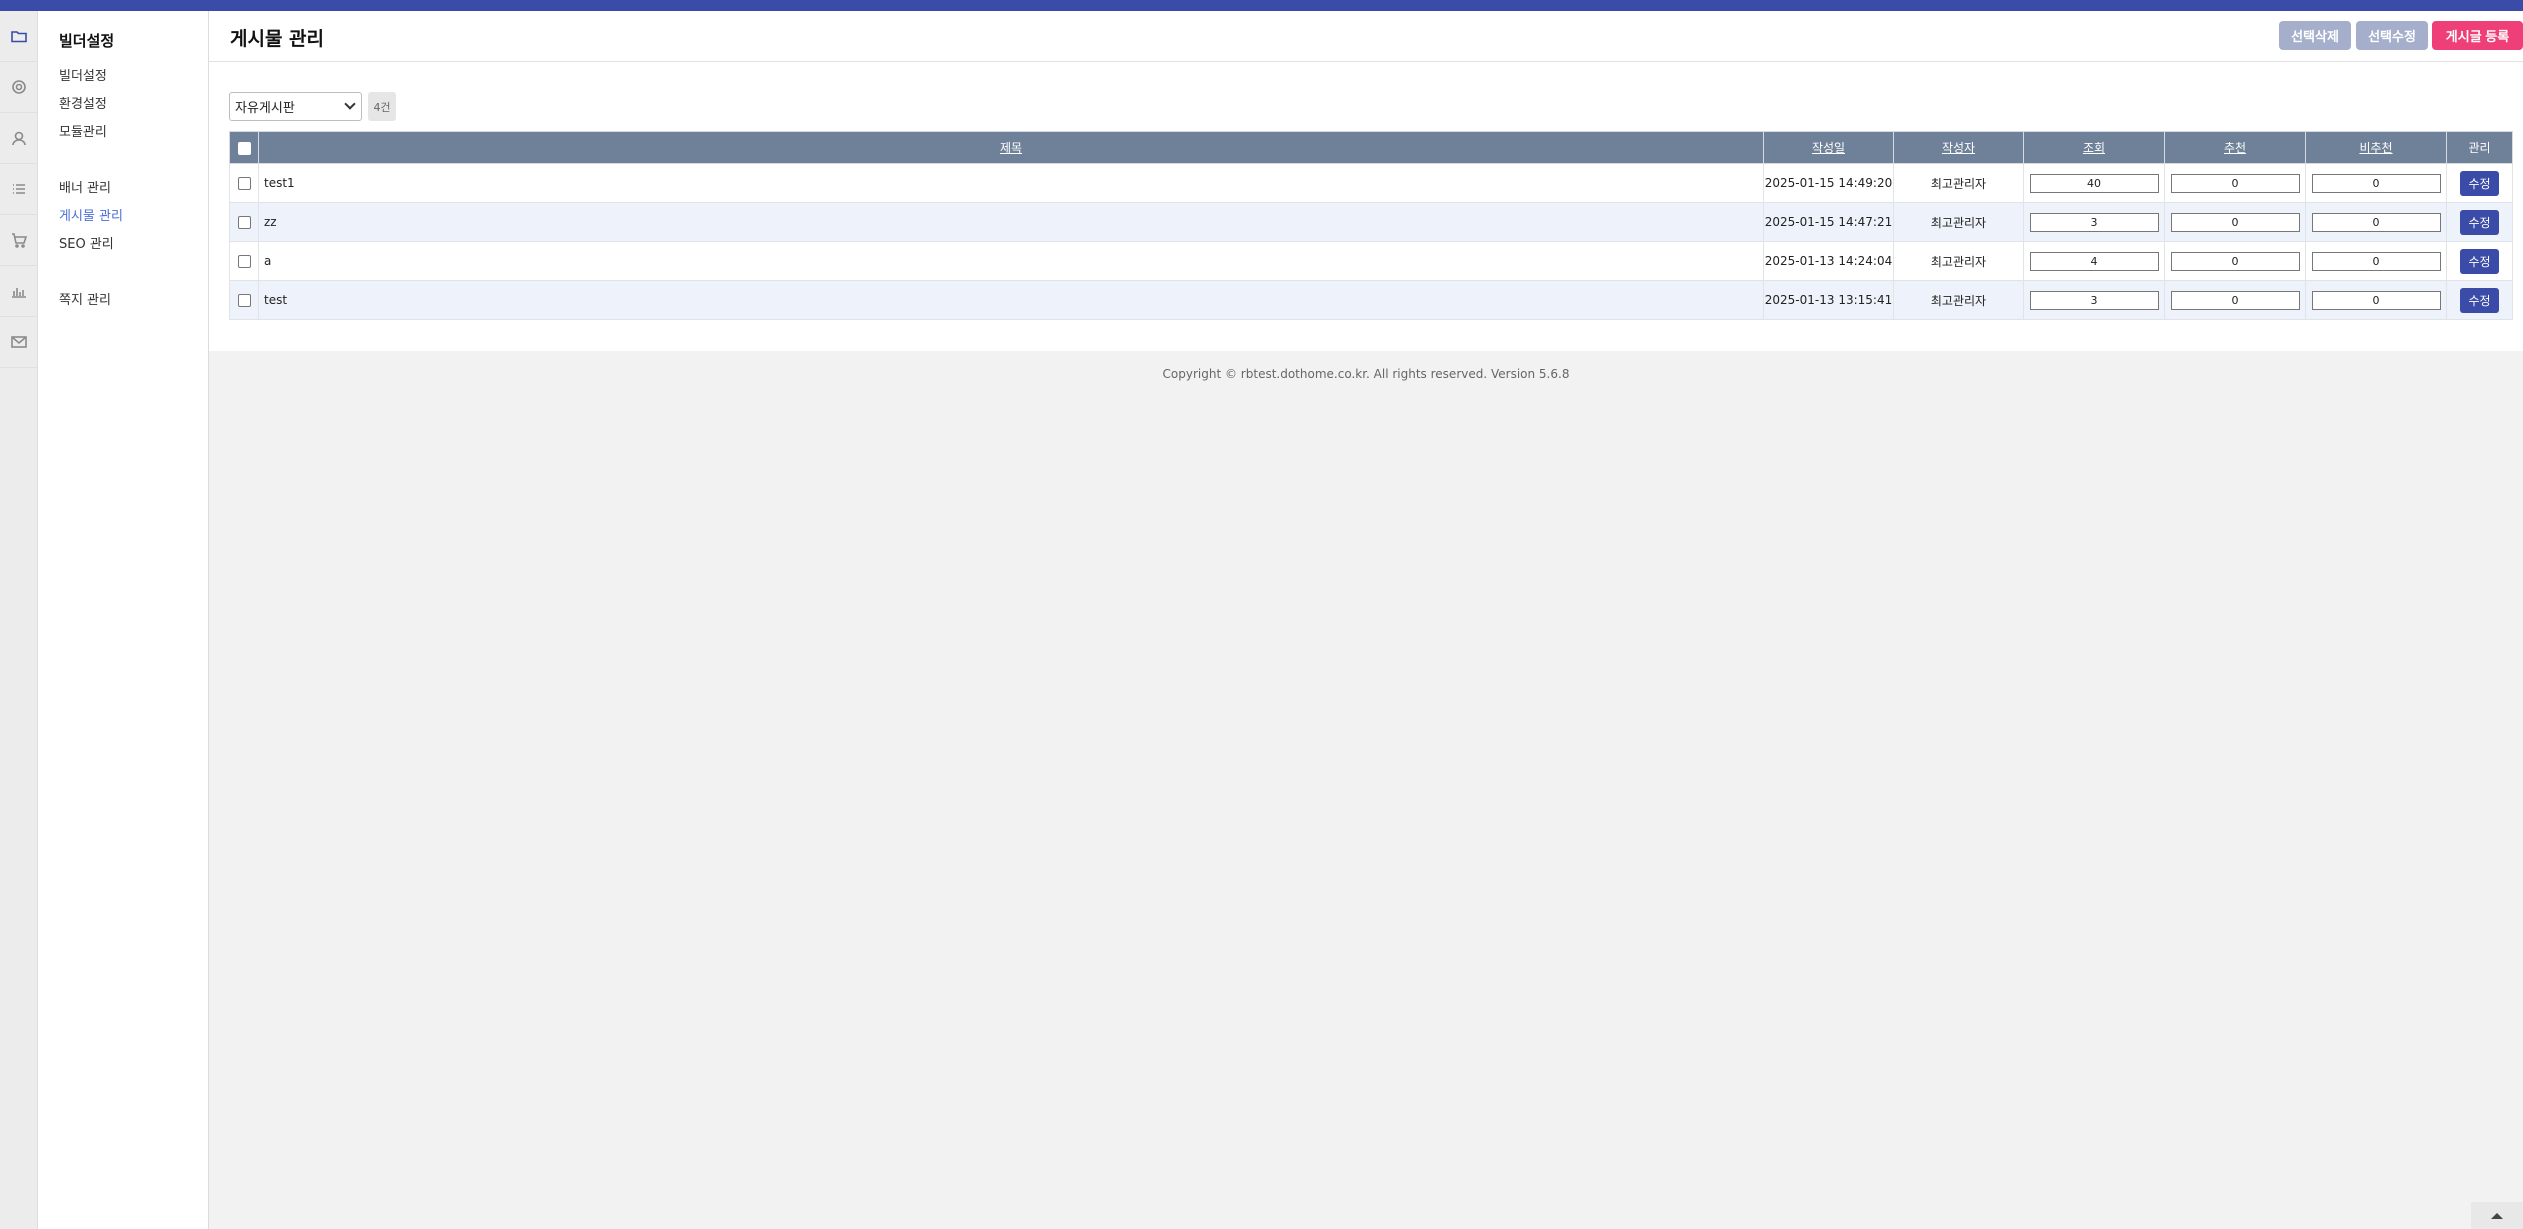 This screenshot has width=2523, height=1229. What do you see at coordinates (277, 39) in the screenshot?
I see `page-title: 게시물 관리` at bounding box center [277, 39].